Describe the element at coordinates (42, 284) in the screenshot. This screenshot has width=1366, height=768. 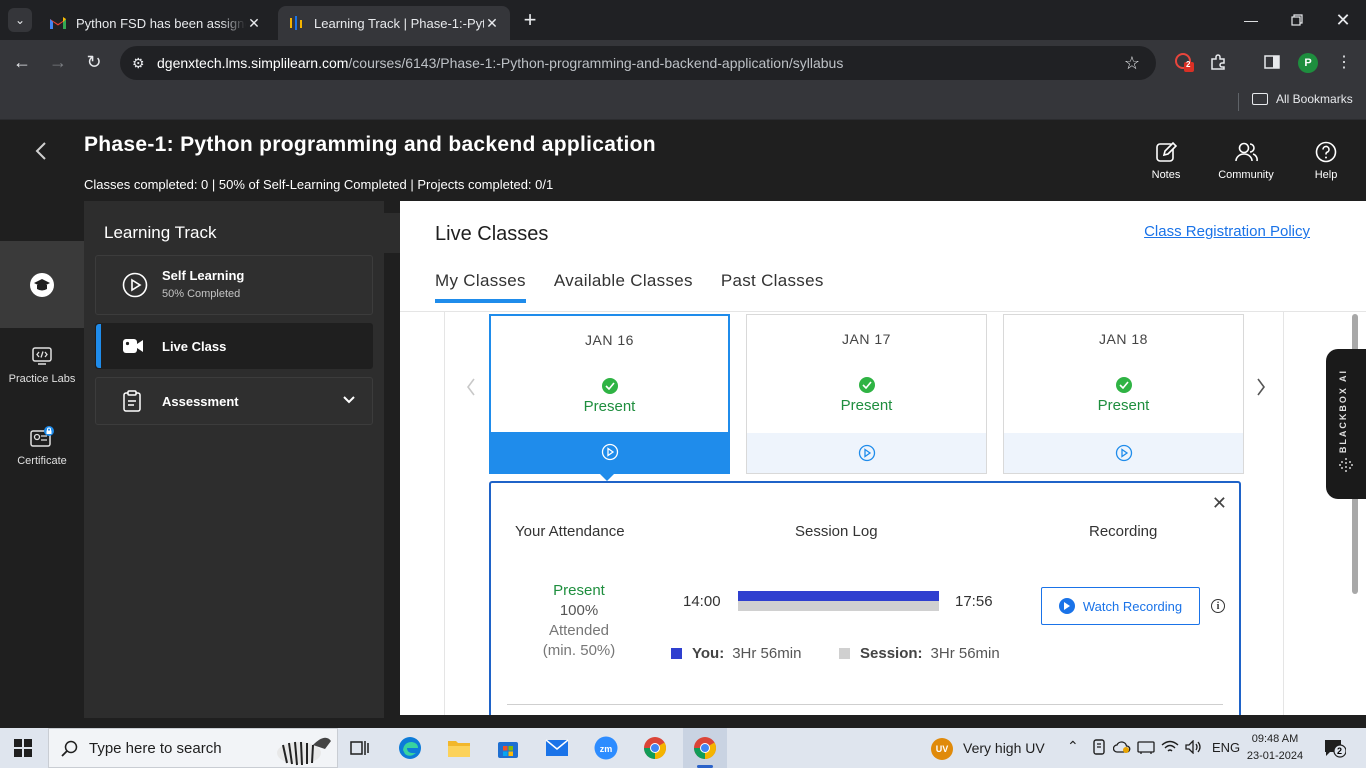
I see `rail-item-learning` at that location.